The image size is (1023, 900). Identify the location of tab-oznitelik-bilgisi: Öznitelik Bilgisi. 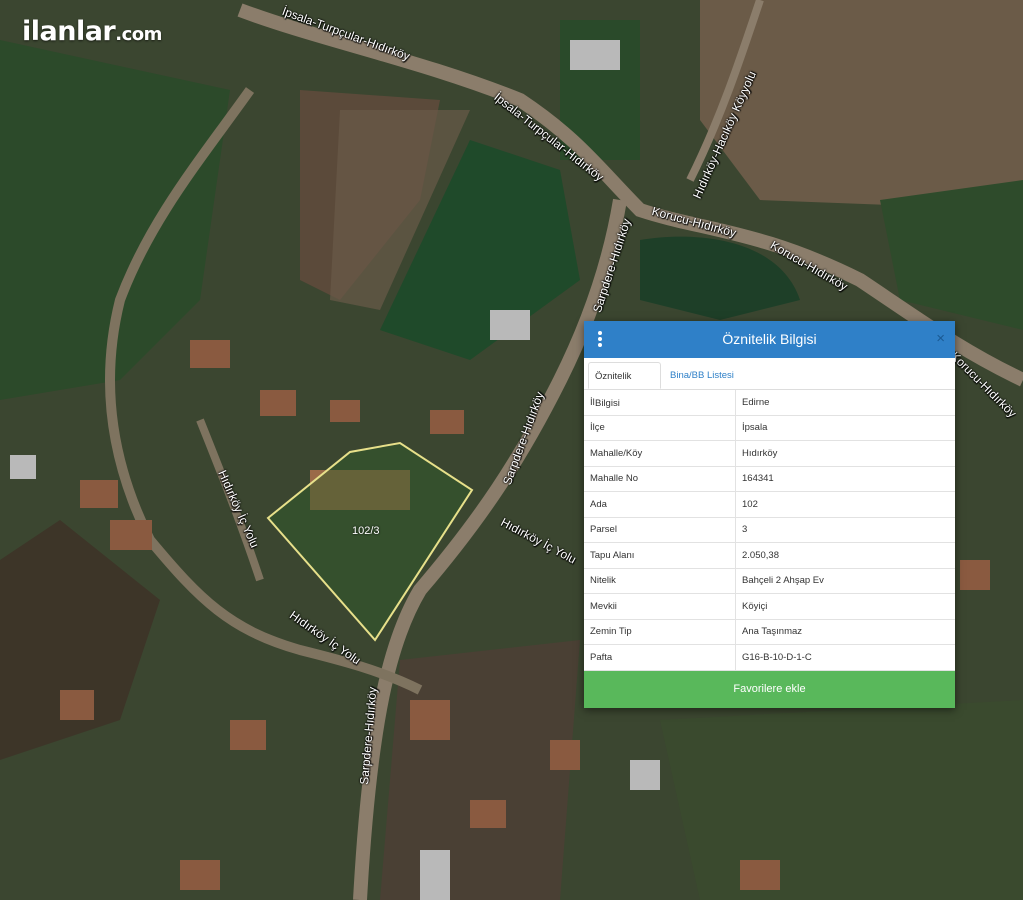
(624, 385).